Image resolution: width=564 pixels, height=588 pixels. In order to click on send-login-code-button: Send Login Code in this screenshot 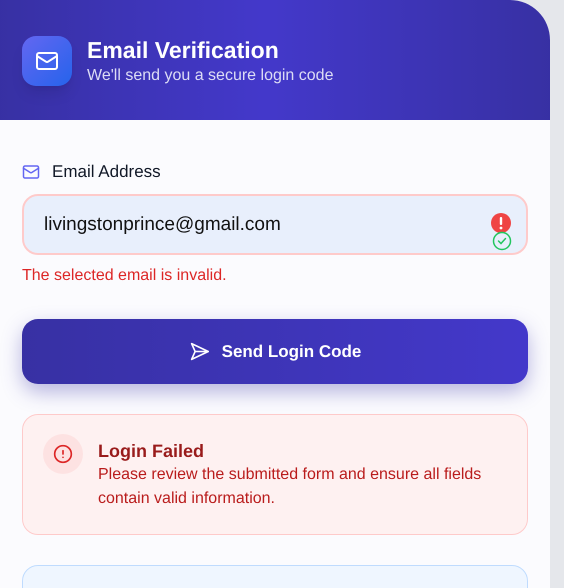, I will do `click(275, 351)`.